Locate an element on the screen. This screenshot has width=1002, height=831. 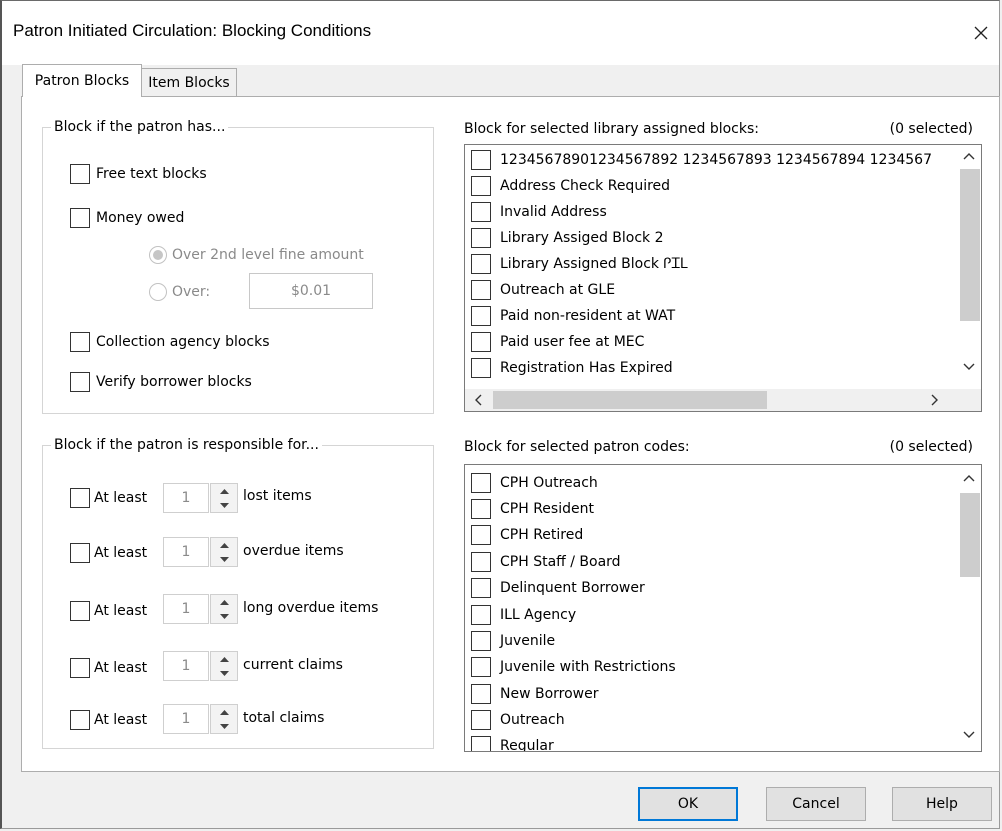
list-item: Address Check Required is located at coordinates (570, 186).